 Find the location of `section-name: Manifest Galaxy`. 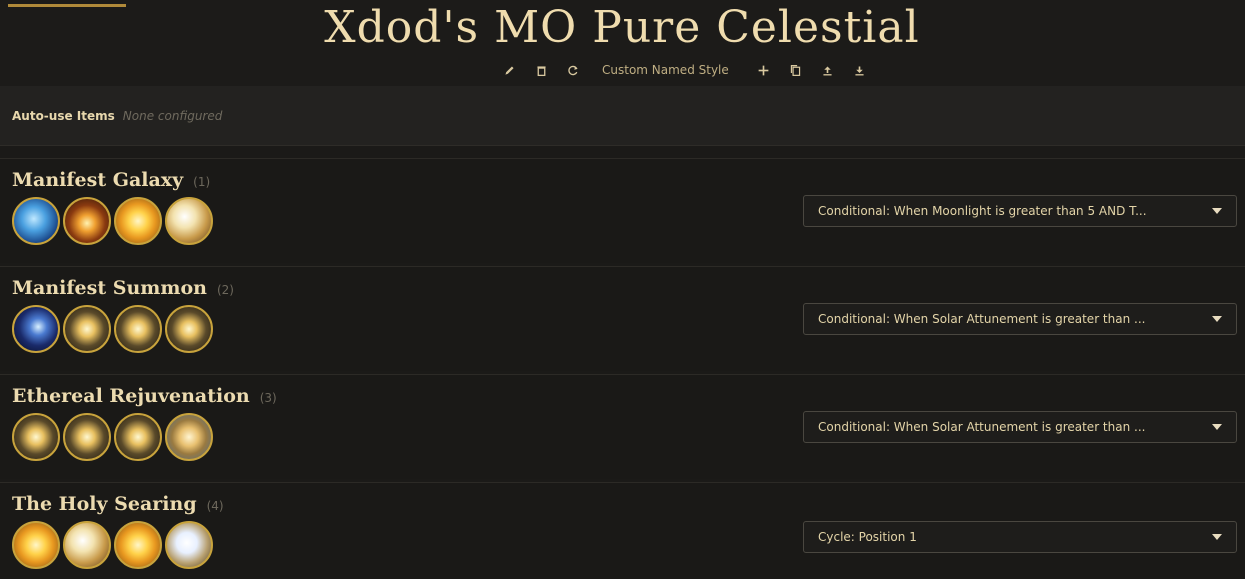

section-name: Manifest Galaxy is located at coordinates (98, 180).